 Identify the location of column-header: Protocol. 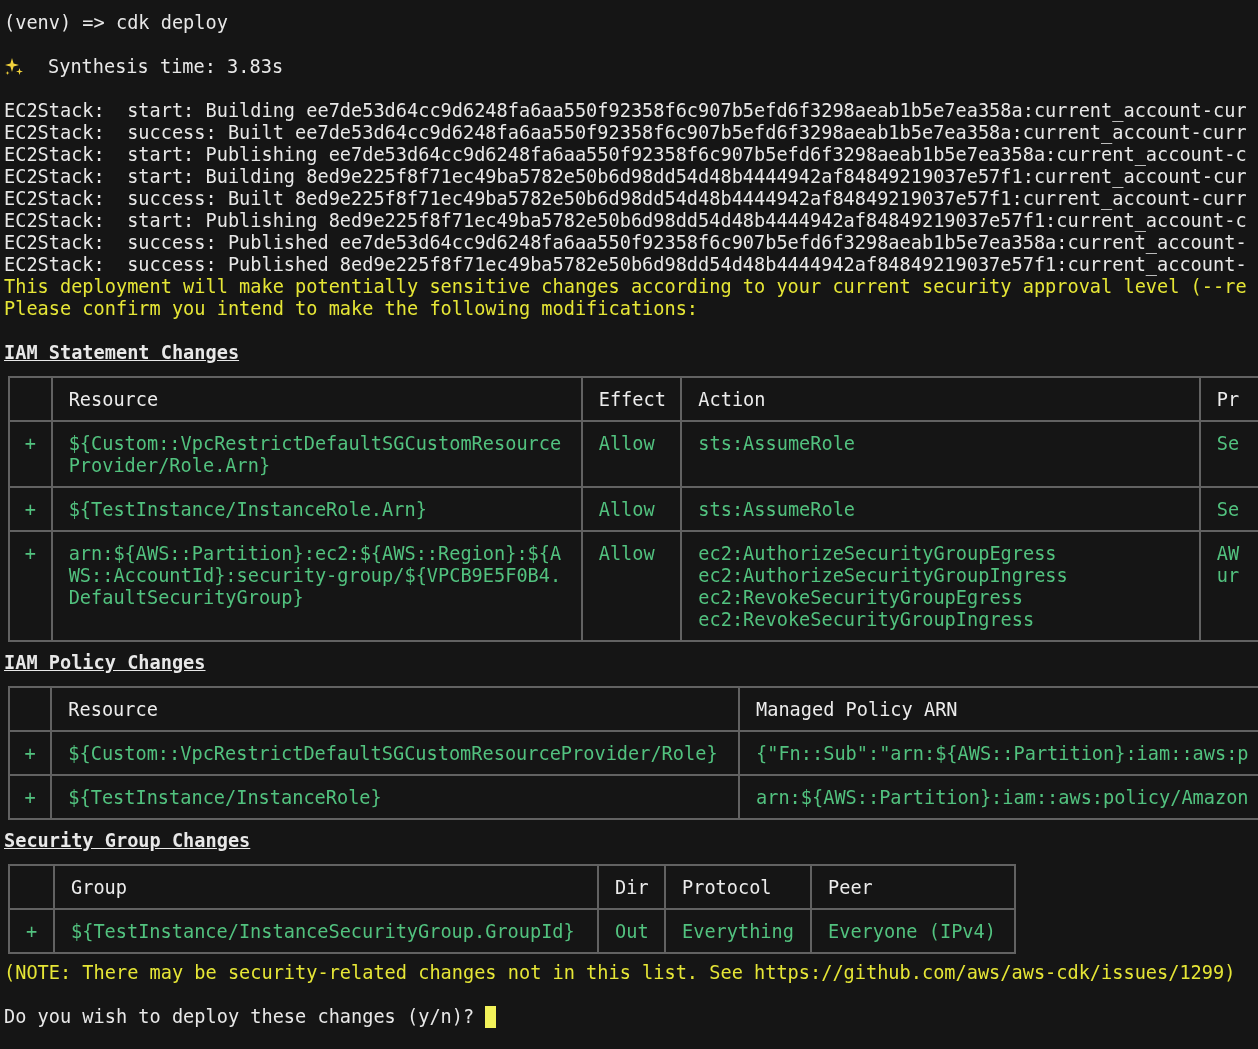
(738, 887).